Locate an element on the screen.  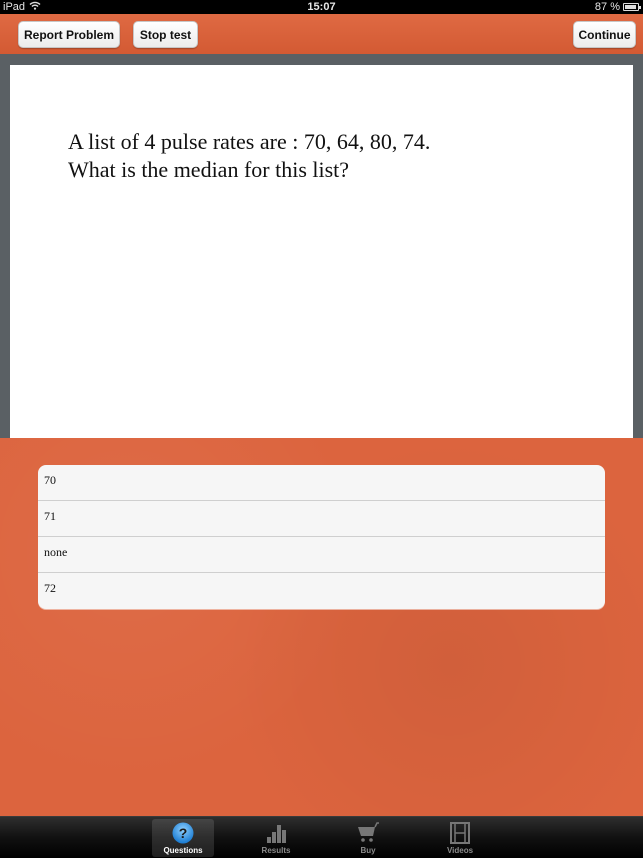
battery-percent: 87 % is located at coordinates (607, 7).